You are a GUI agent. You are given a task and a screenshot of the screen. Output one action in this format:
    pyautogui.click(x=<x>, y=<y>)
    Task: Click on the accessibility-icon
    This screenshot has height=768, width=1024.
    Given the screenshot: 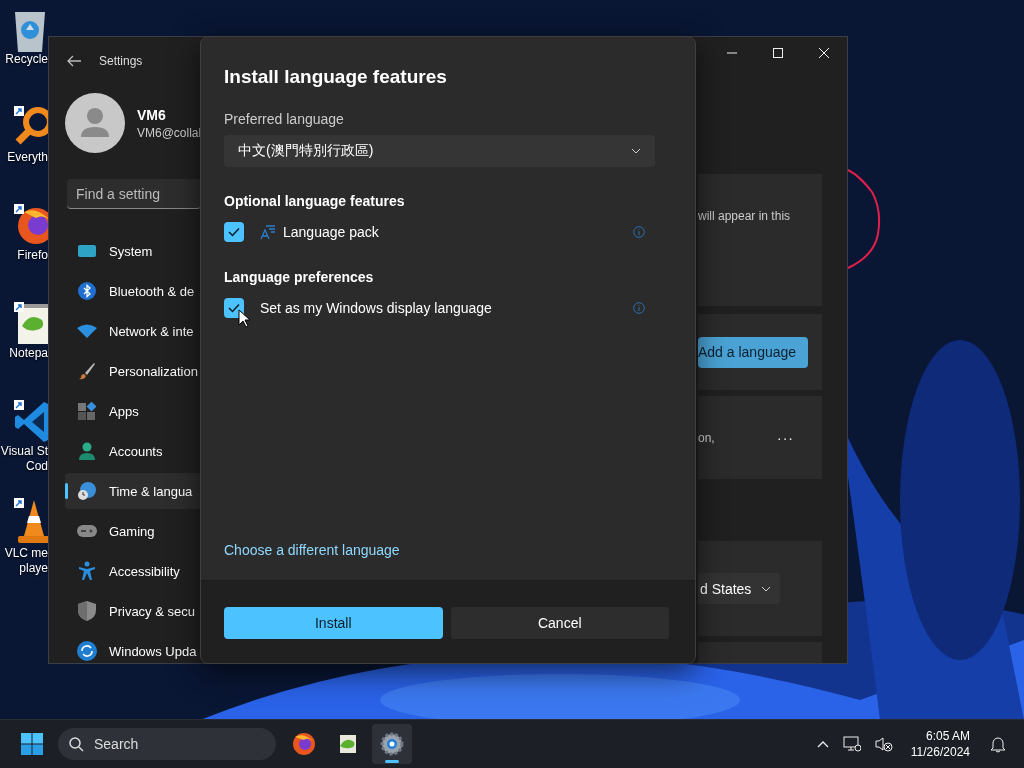 What is the action you would take?
    pyautogui.click(x=87, y=571)
    